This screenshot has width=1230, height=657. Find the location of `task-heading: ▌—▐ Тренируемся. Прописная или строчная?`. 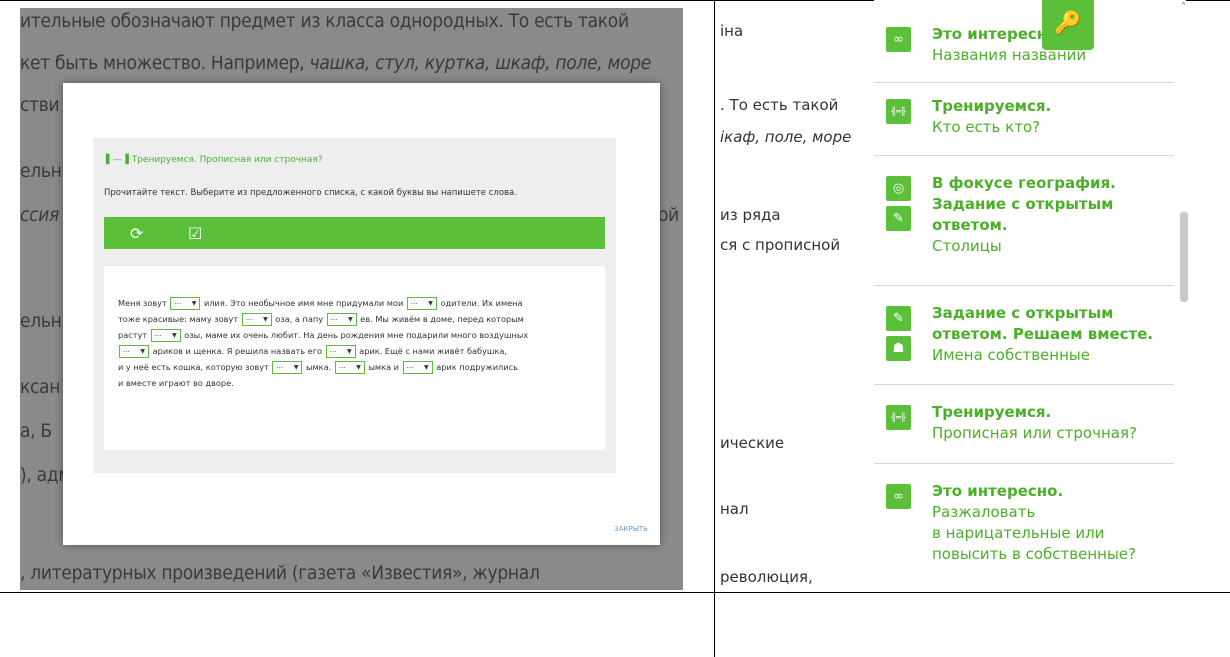

task-heading: ▌—▐ Тренируемся. Прописная или строчная? is located at coordinates (214, 160).